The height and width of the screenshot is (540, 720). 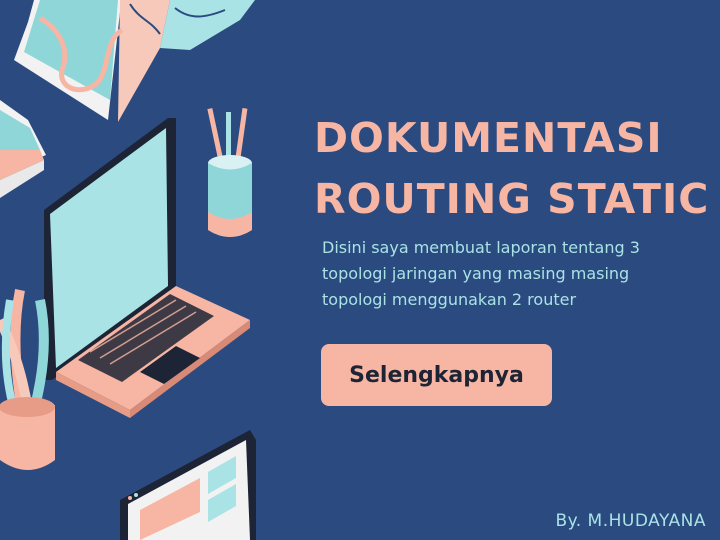 I want to click on title-line-1: DOKUMENTASI, so click(x=488, y=138).